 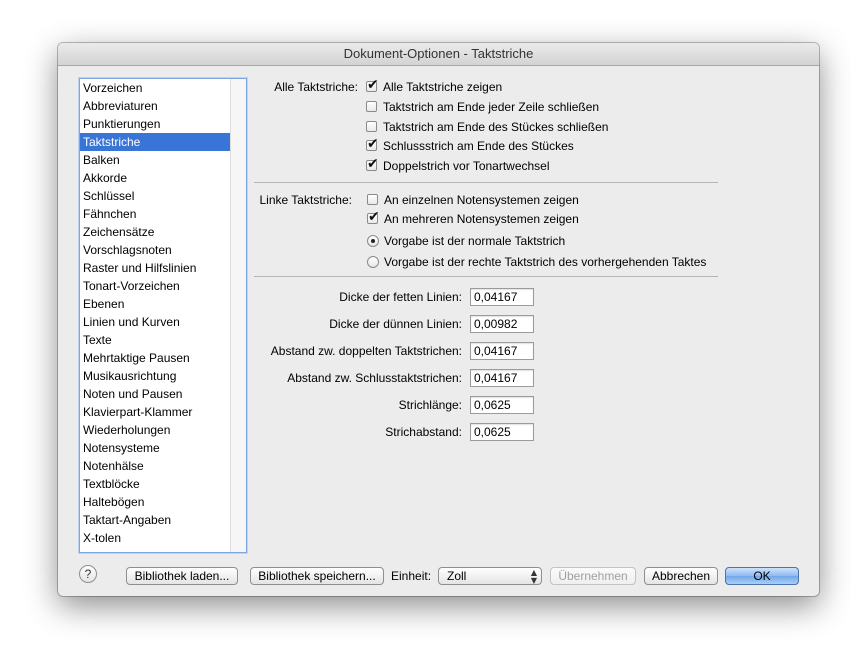 I want to click on sidebar-item: Punktierungen, so click(x=155, y=124).